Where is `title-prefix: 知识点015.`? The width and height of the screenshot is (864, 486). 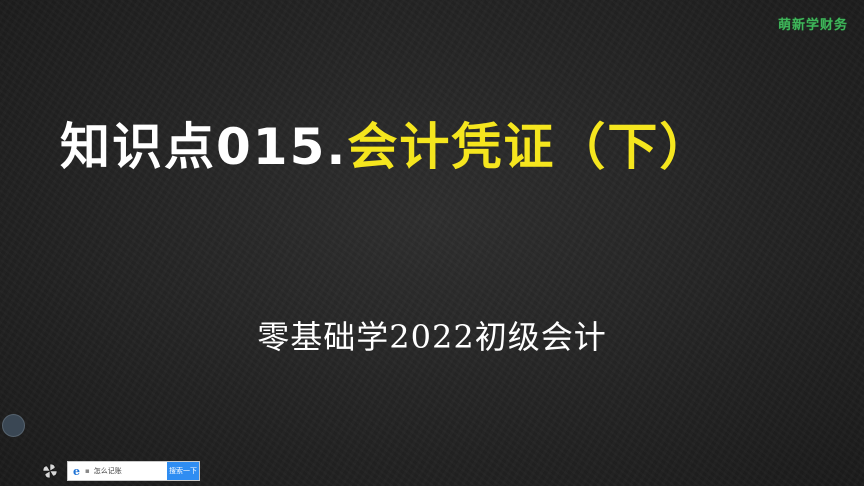 title-prefix: 知识点015. is located at coordinates (204, 147).